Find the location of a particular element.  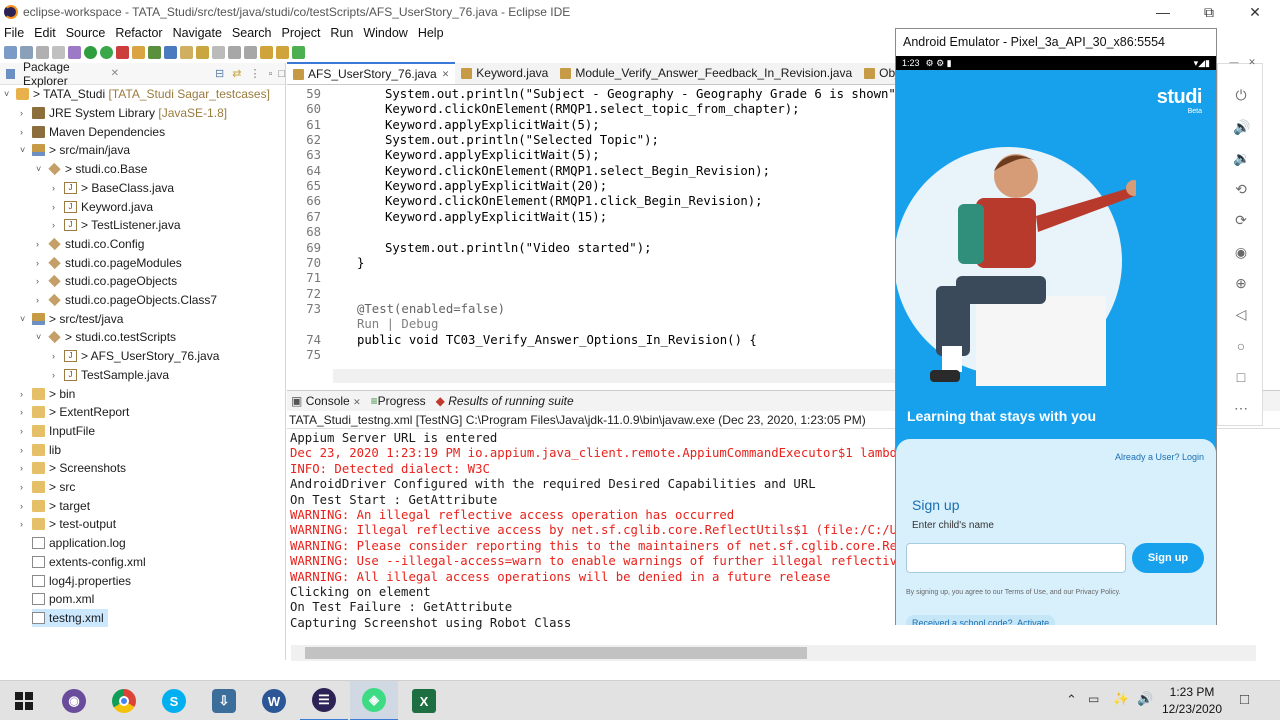

package-explorer-title: Package Explorer is located at coordinates (64, 74).